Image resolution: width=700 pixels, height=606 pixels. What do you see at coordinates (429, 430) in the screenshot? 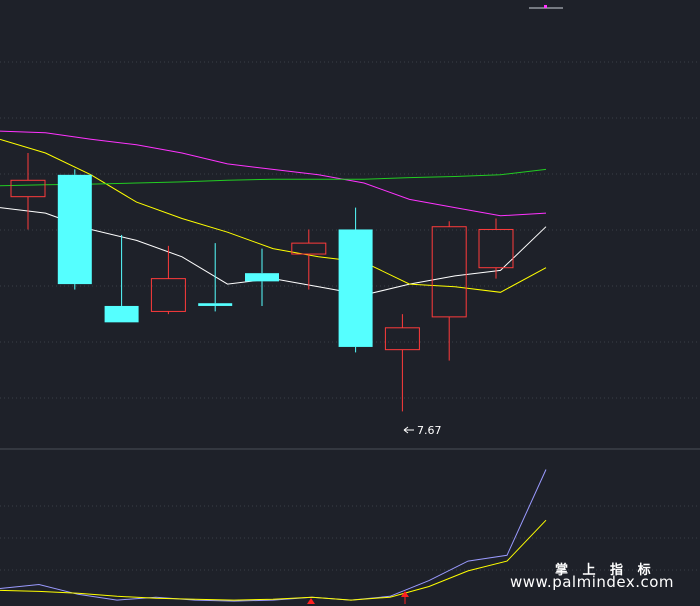
I see `min-price-label: 7.67` at bounding box center [429, 430].